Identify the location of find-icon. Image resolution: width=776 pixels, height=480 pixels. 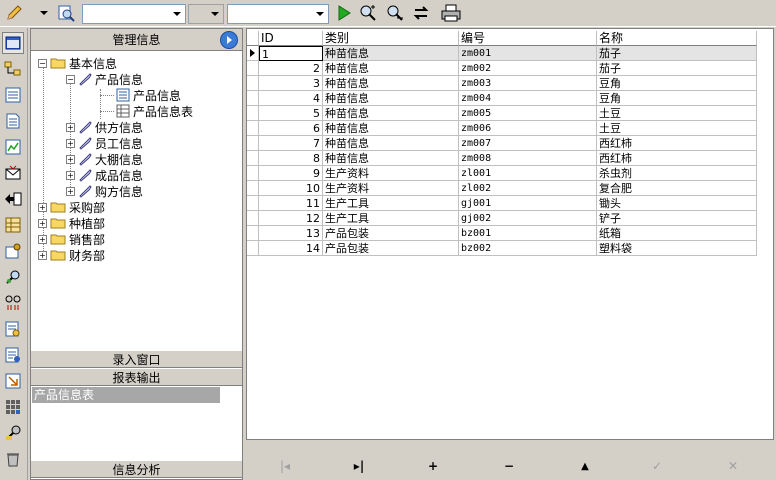
(368, 13).